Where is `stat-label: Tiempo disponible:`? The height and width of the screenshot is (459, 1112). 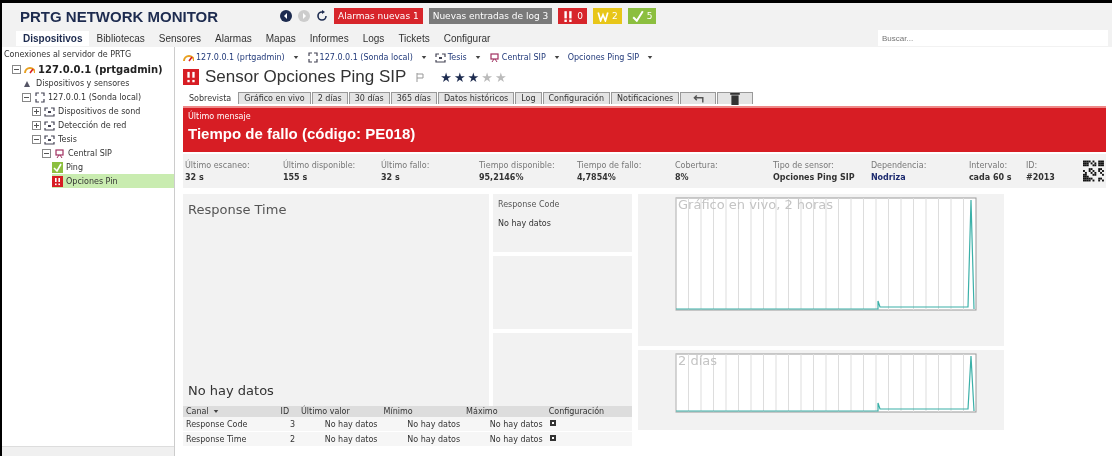 stat-label: Tiempo disponible: is located at coordinates (517, 165).